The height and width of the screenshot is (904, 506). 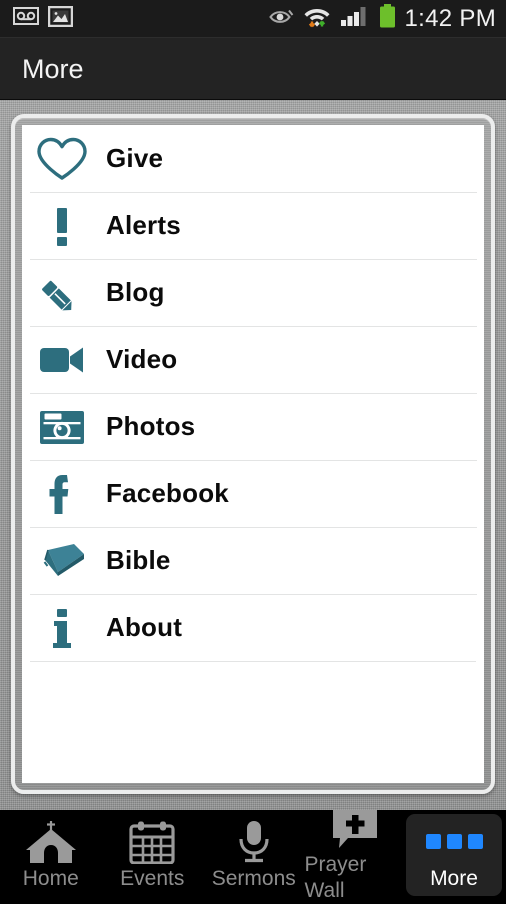 What do you see at coordinates (450, 18) in the screenshot?
I see `status-bar-clock: 1:42 PM` at bounding box center [450, 18].